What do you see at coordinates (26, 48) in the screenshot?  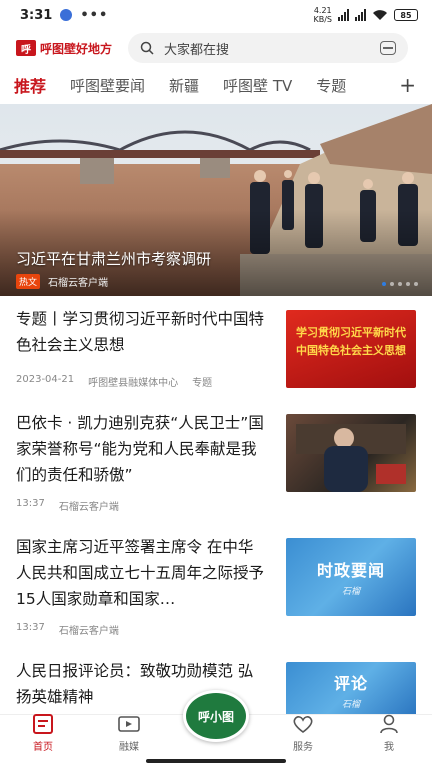 I see `logo-mark: 呼` at bounding box center [26, 48].